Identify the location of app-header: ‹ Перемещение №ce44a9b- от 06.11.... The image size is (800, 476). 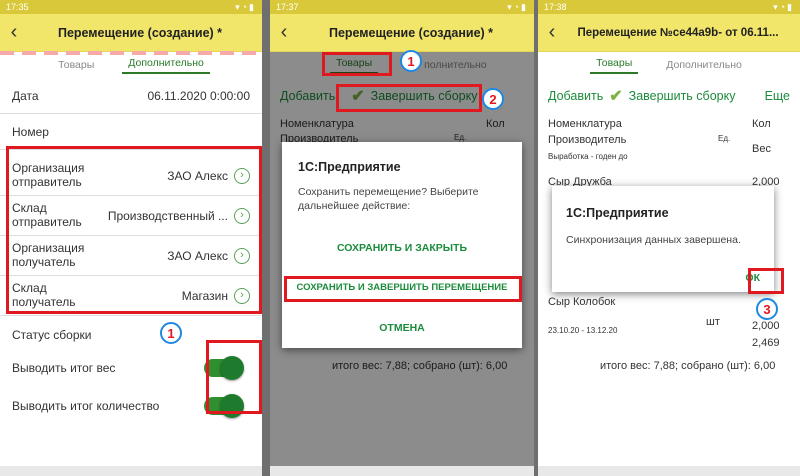
(669, 33).